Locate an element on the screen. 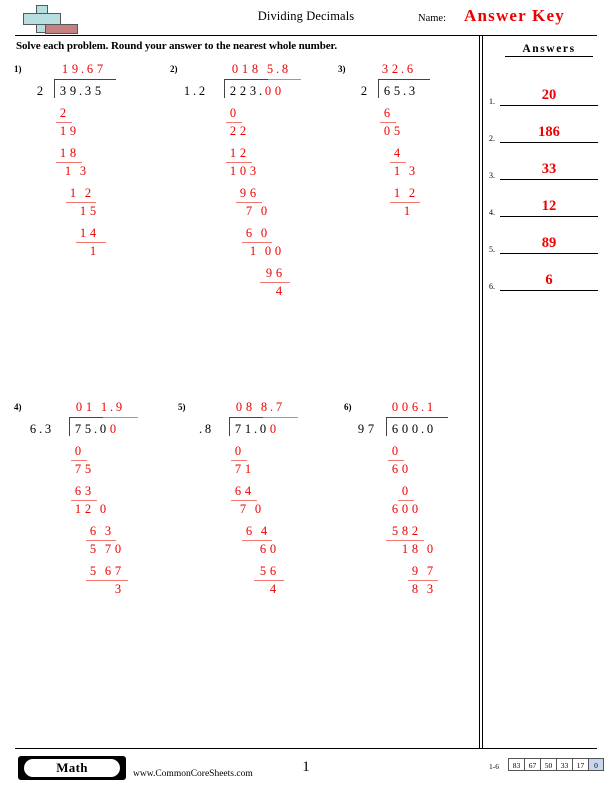  header-divider-rule is located at coordinates (306, 35).